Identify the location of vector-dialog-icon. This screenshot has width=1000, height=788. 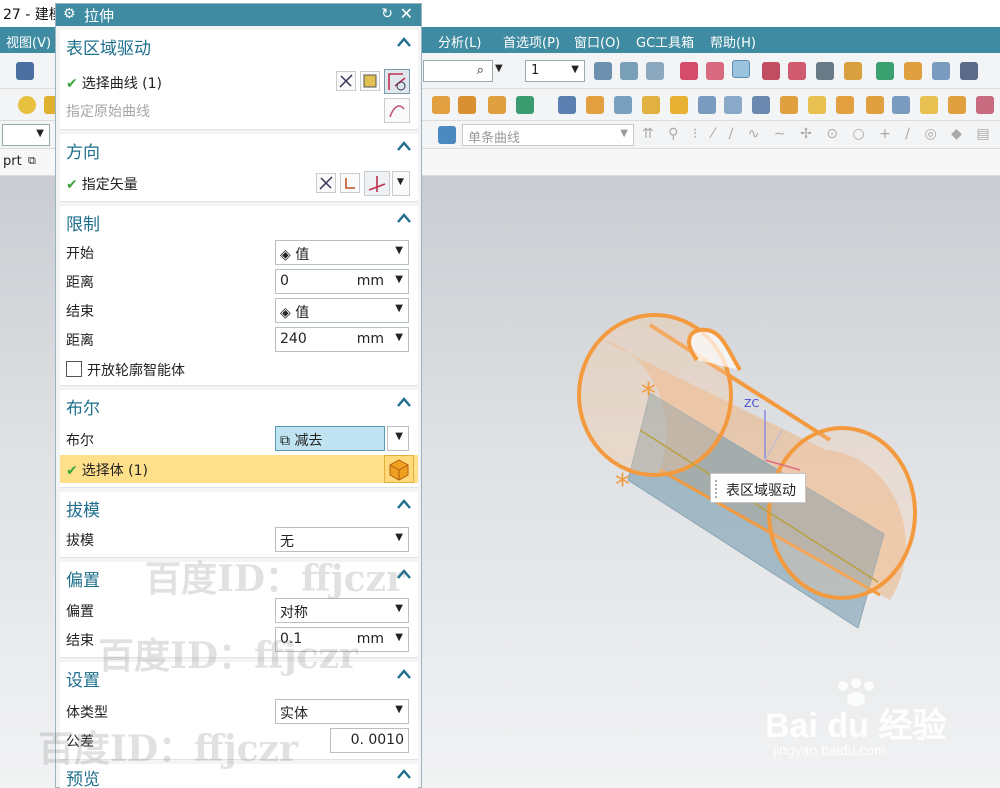
(350, 183).